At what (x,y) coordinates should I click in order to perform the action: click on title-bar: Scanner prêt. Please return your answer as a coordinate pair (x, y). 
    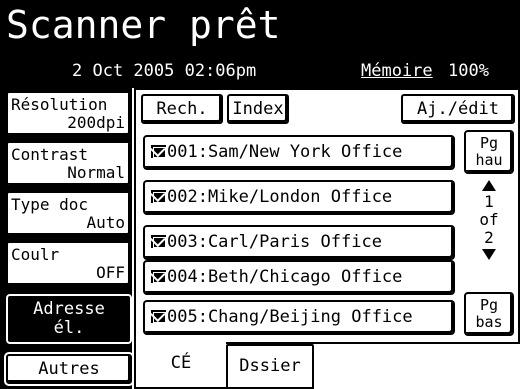
    Looking at the image, I should click on (260, 26).